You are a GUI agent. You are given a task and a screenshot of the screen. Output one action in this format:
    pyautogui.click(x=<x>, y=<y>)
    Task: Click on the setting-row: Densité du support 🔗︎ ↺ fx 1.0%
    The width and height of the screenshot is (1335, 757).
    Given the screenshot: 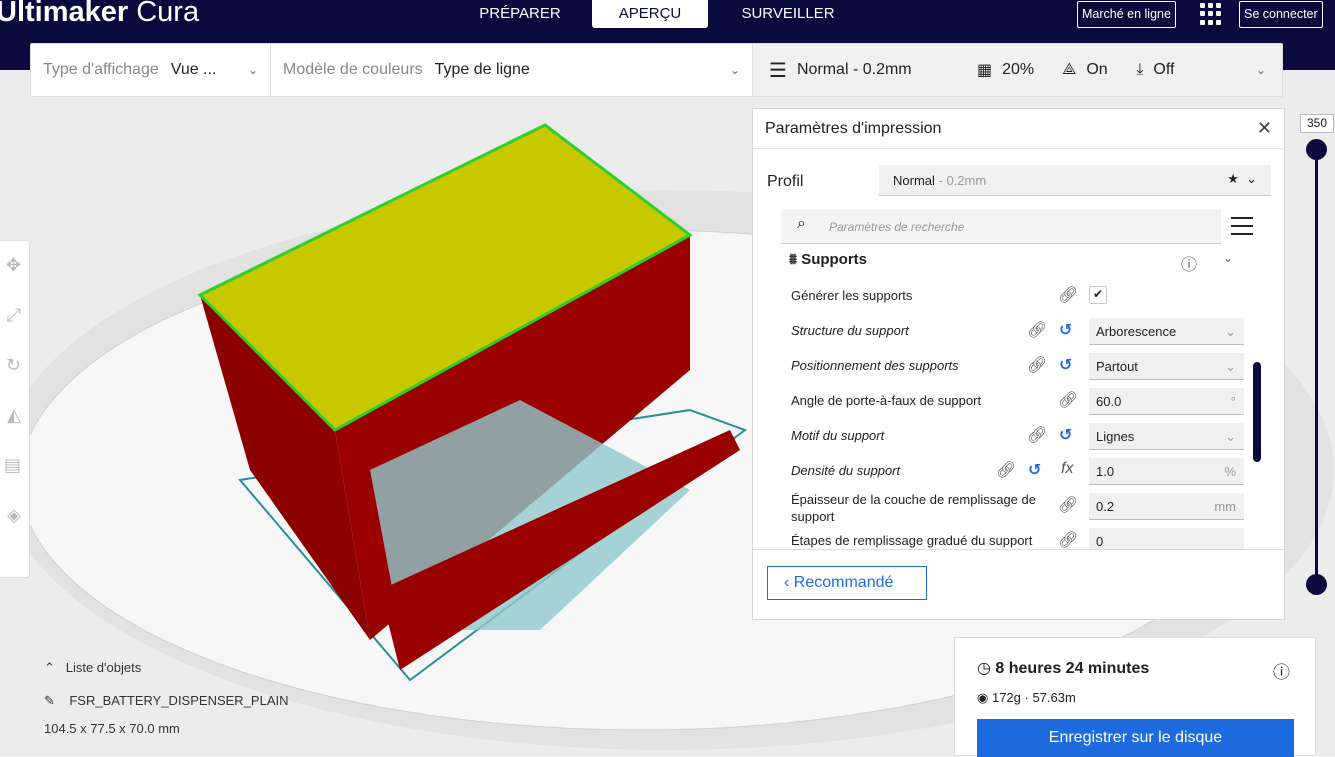 What is the action you would take?
    pyautogui.click(x=1021, y=471)
    